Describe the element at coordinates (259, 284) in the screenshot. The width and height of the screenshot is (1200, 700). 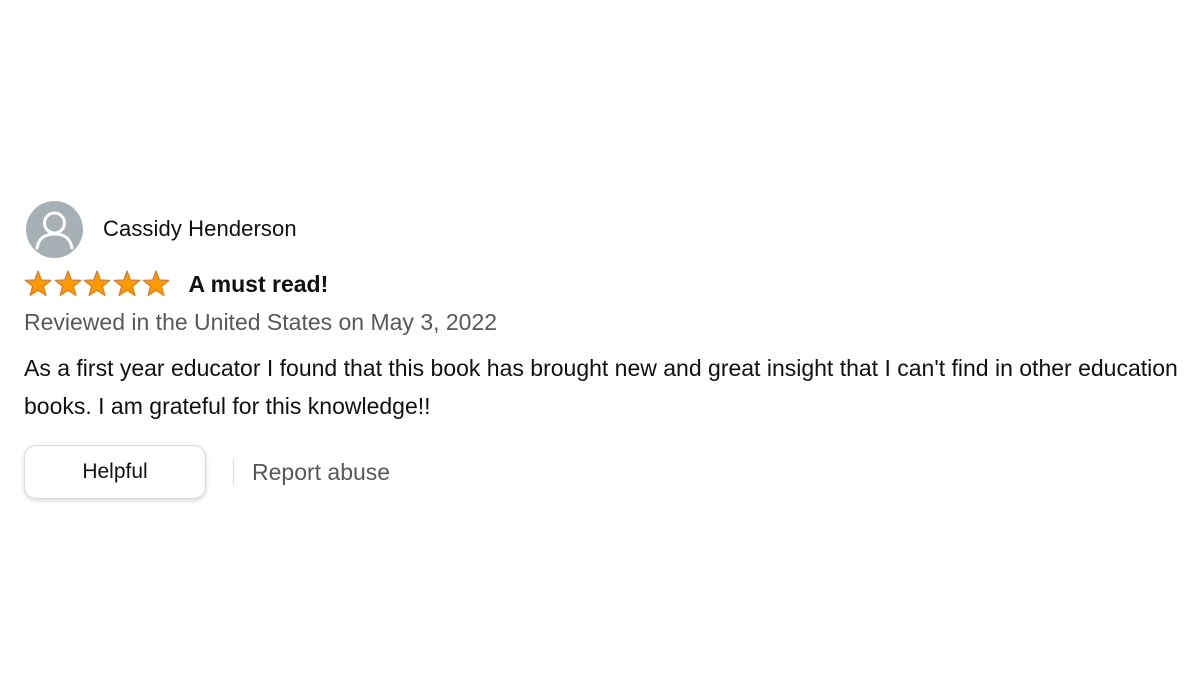
I see `review-title: A must read!` at that location.